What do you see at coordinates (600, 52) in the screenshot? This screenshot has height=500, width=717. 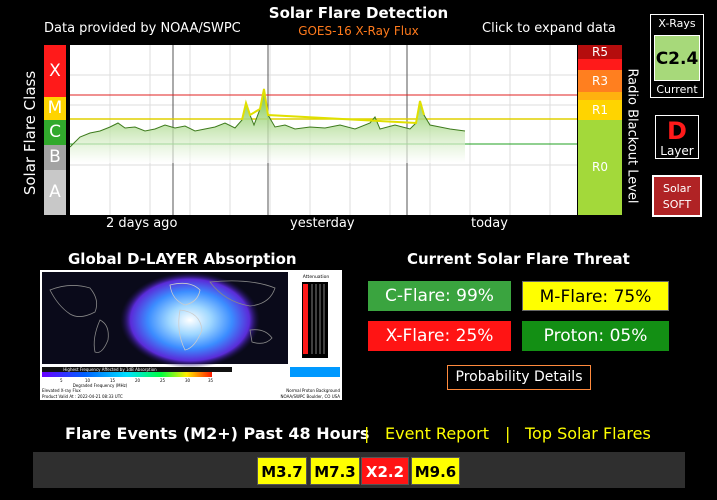 I see `radio-level-r5: R5` at bounding box center [600, 52].